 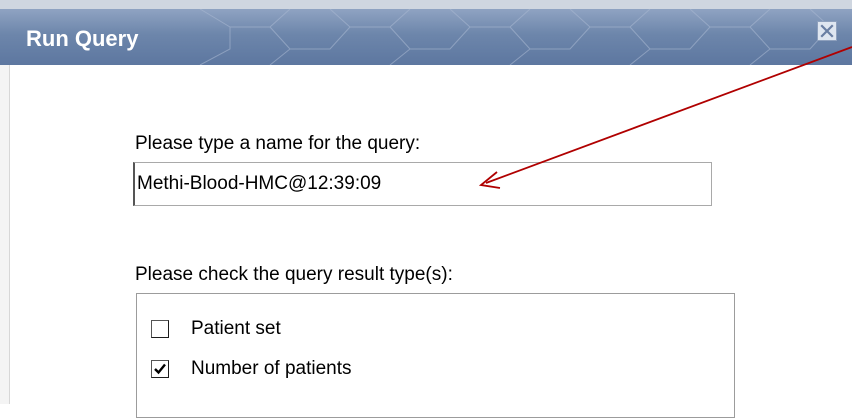 I want to click on close-button, so click(x=827, y=31).